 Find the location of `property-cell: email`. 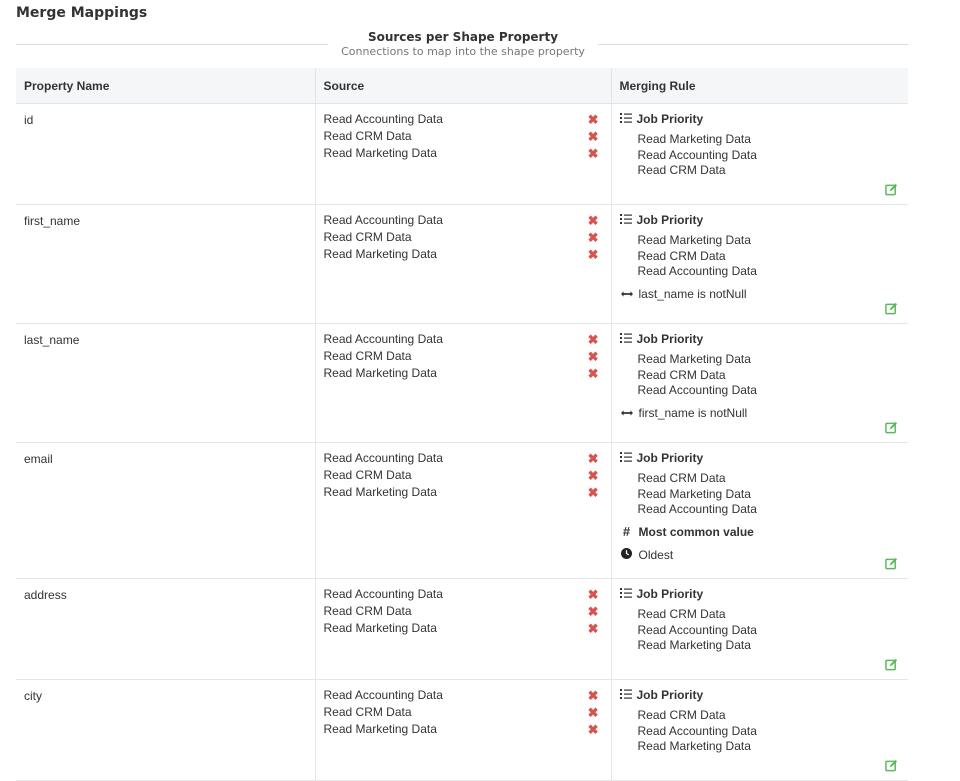

property-cell: email is located at coordinates (165, 510).